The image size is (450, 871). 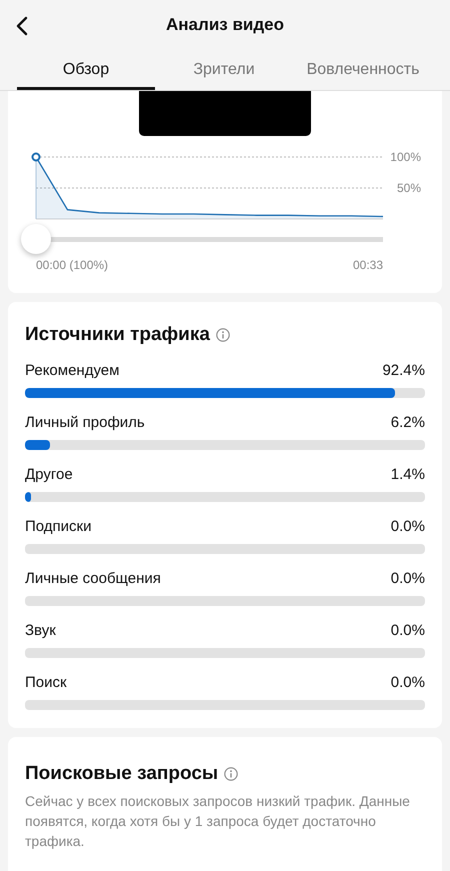 I want to click on info-message: Сейчас у всех поисковых запросов низкий трафик. Данные появятся, когда хотя бы у 1 запроса будет достаточно трафика., so click(x=218, y=821).